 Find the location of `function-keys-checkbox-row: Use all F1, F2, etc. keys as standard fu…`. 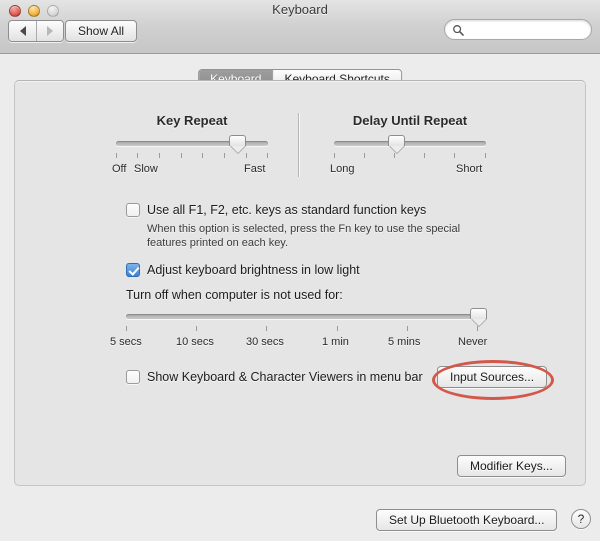

function-keys-checkbox-row: Use all F1, F2, etc. keys as standard fu… is located at coordinates (276, 210).